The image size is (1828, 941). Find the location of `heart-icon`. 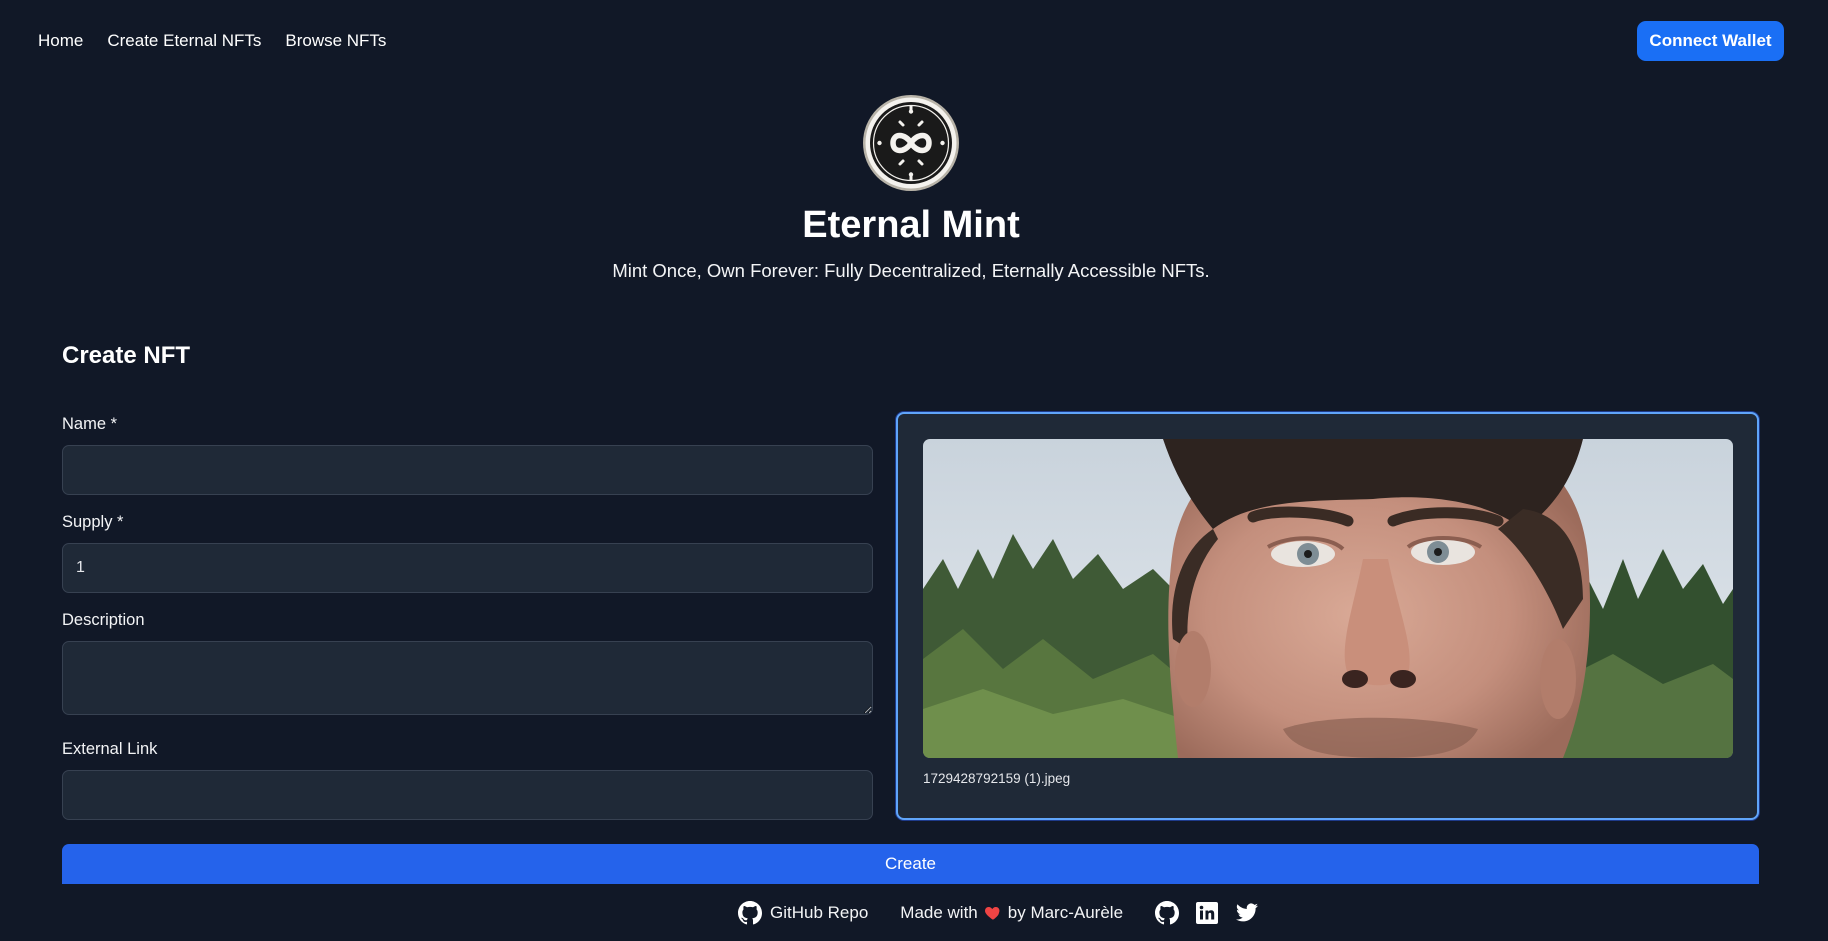

heart-icon is located at coordinates (993, 913).